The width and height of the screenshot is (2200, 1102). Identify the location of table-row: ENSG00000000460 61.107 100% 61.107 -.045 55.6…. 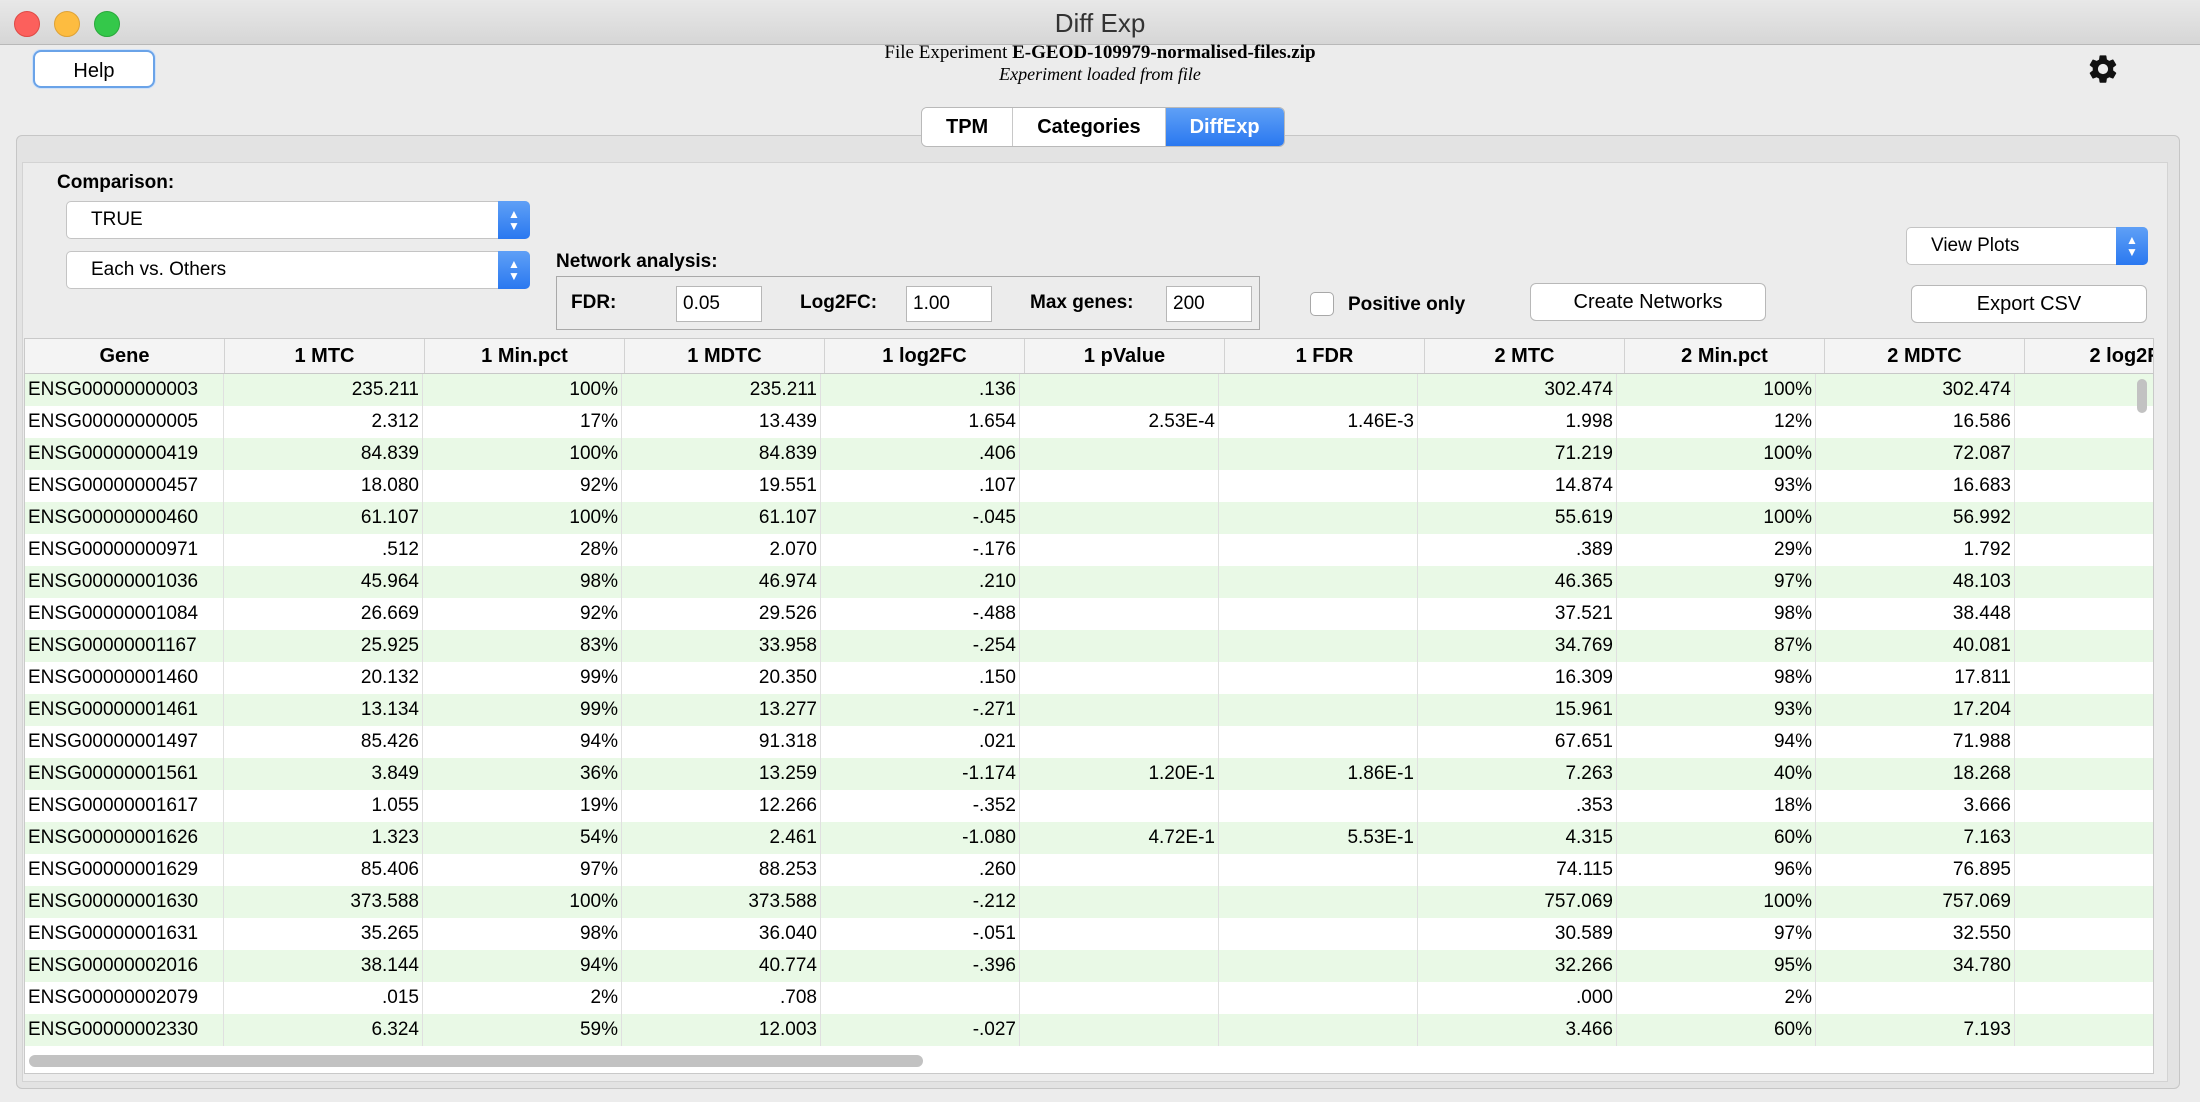
(1089, 518).